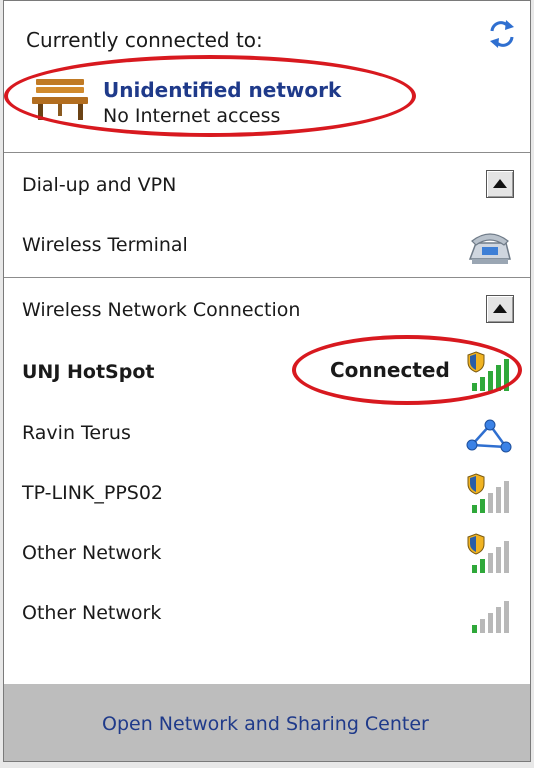 The width and height of the screenshot is (534, 768). Describe the element at coordinates (267, 435) in the screenshot. I see `wifi-network-row: Ravin Terus` at that location.